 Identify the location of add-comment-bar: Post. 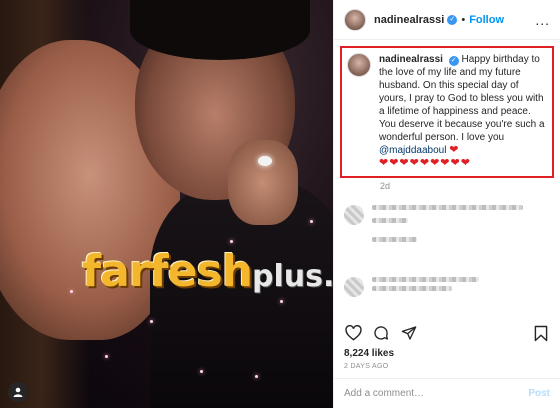
(447, 393).